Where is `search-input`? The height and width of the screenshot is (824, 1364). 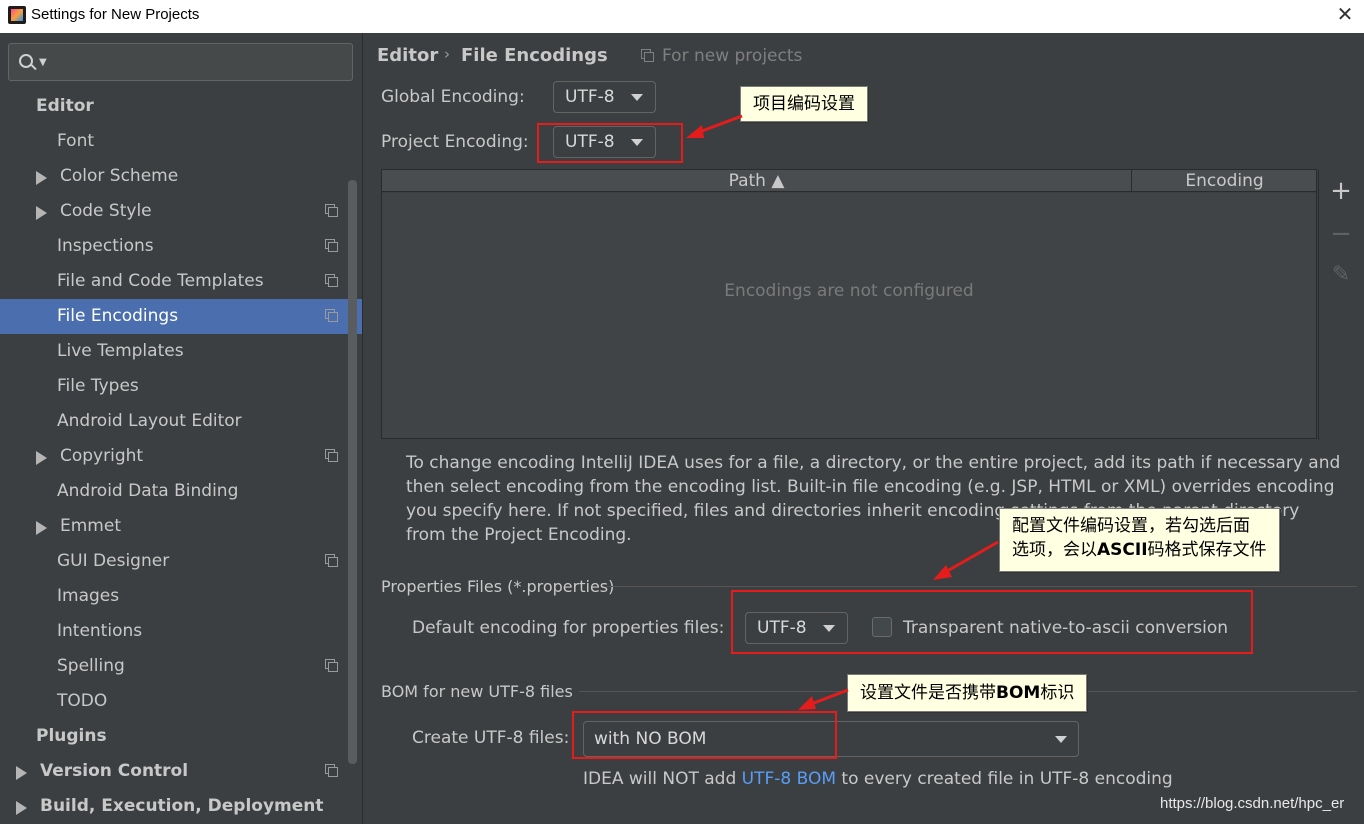
search-input is located at coordinates (198, 62).